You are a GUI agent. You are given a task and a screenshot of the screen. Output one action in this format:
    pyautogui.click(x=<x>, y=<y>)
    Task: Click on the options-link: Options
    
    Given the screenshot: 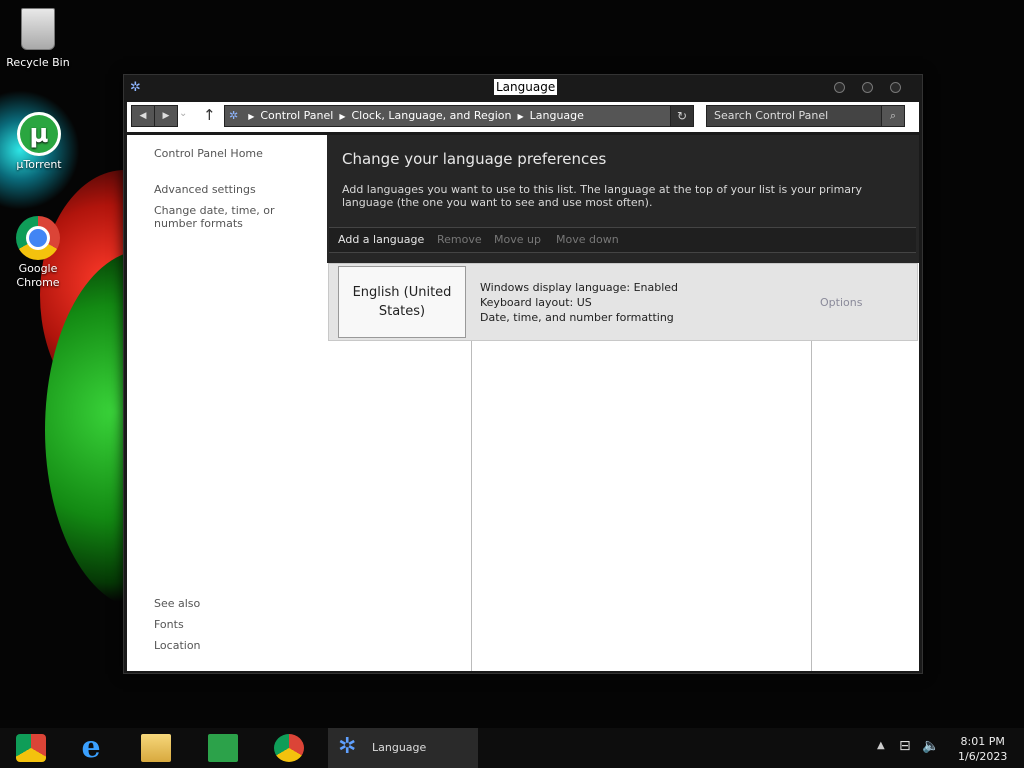 What is the action you would take?
    pyautogui.click(x=841, y=302)
    